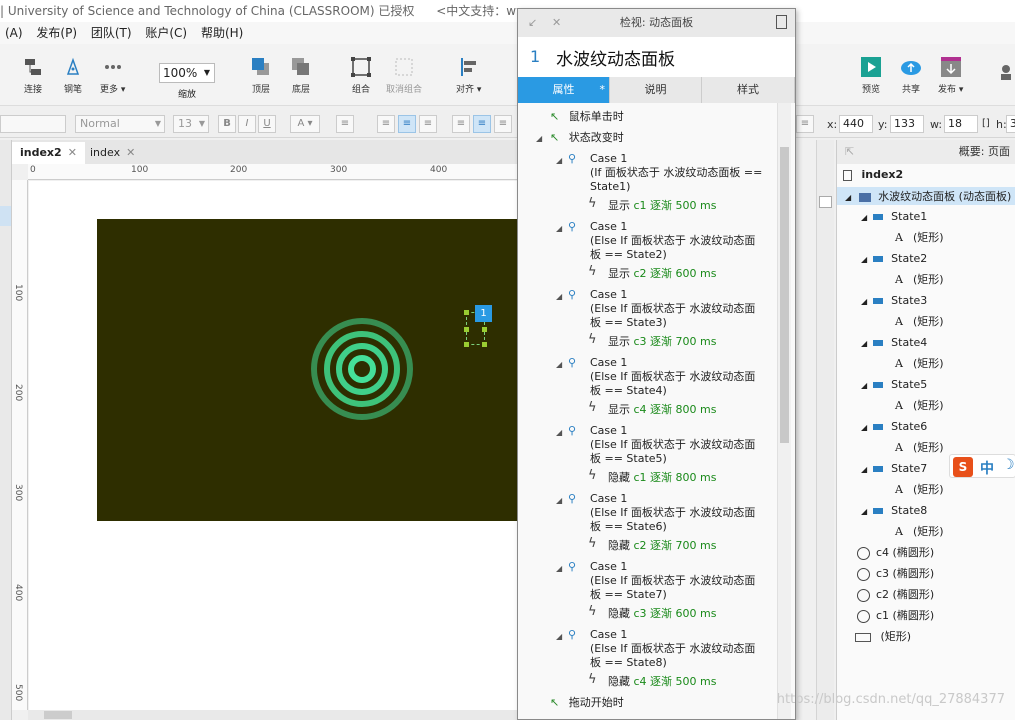 The width and height of the screenshot is (1015, 720). Describe the element at coordinates (894, 385) in the screenshot. I see `state-row: ◢ State5` at that location.